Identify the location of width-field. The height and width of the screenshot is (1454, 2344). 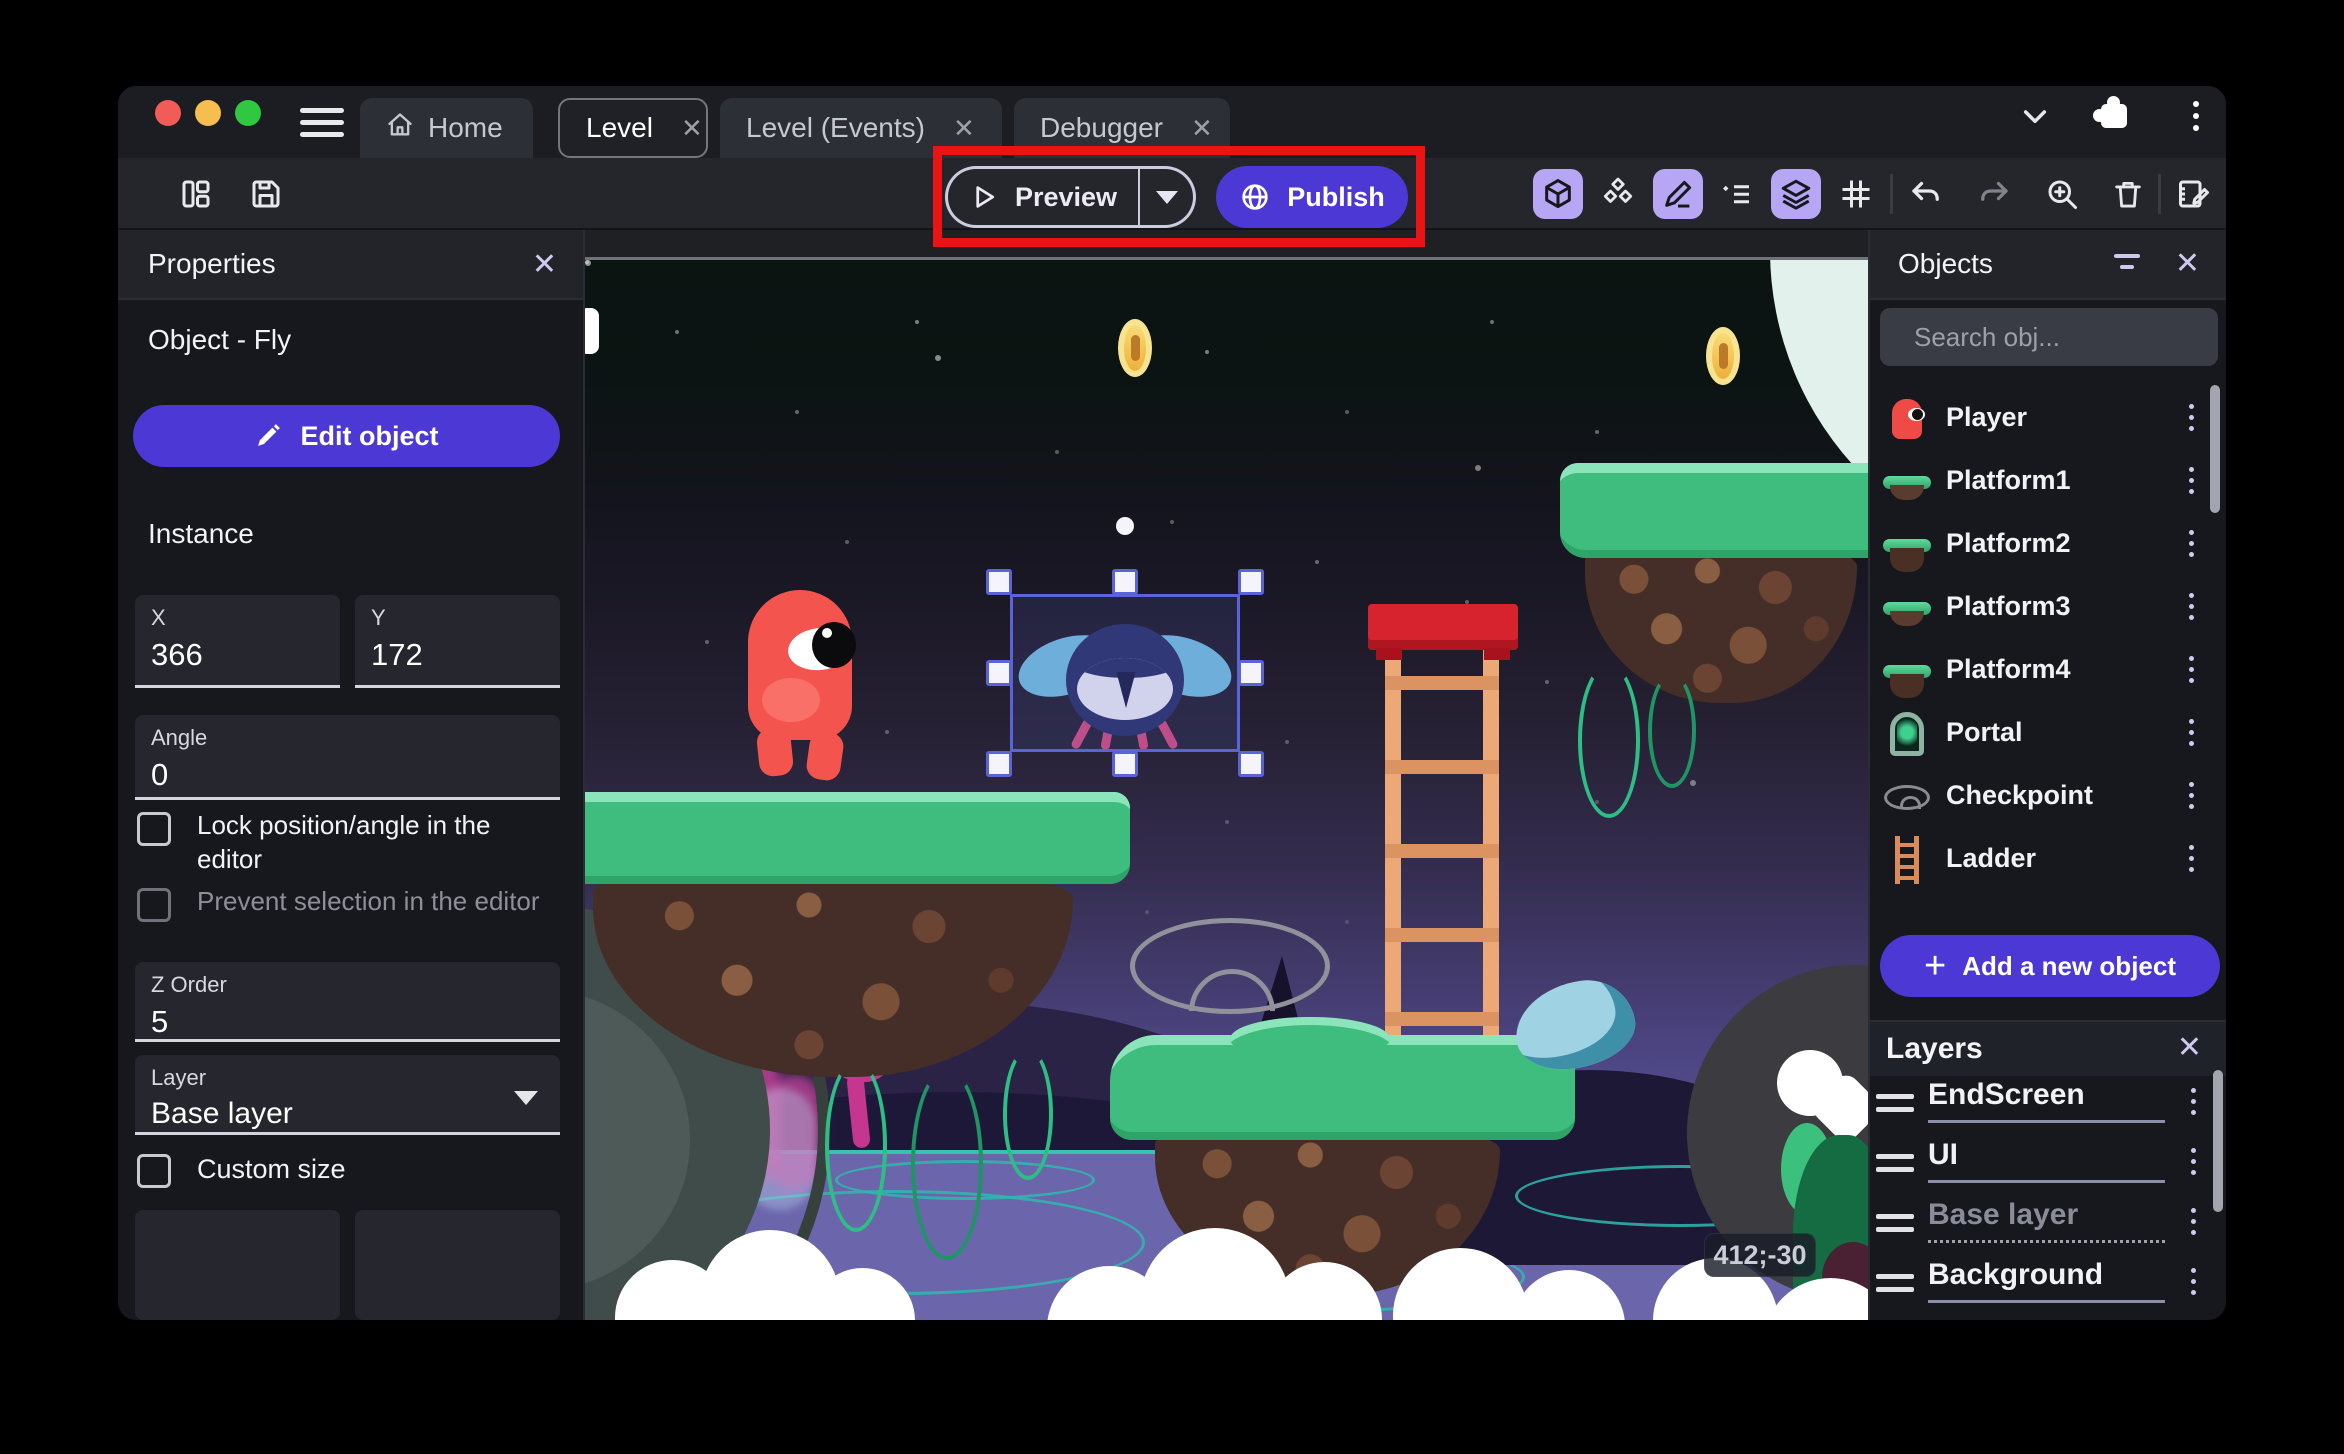
(237, 1265).